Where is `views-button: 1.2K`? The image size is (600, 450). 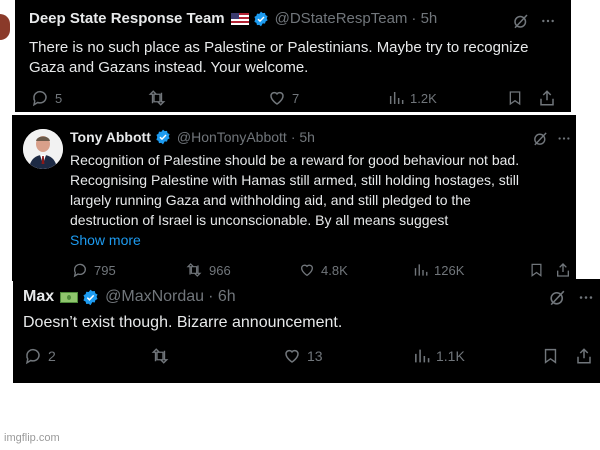
views-button: 1.2K is located at coordinates (412, 98).